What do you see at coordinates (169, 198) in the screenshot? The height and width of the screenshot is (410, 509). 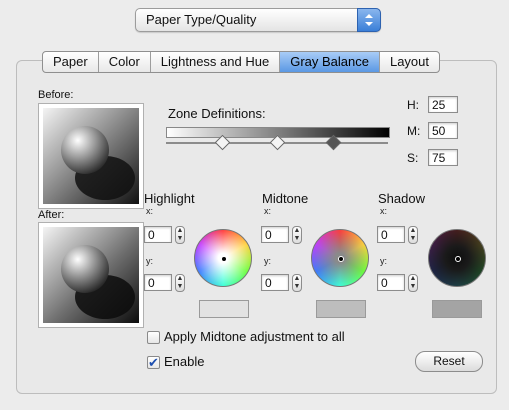 I see `highlight-title: Highlight` at bounding box center [169, 198].